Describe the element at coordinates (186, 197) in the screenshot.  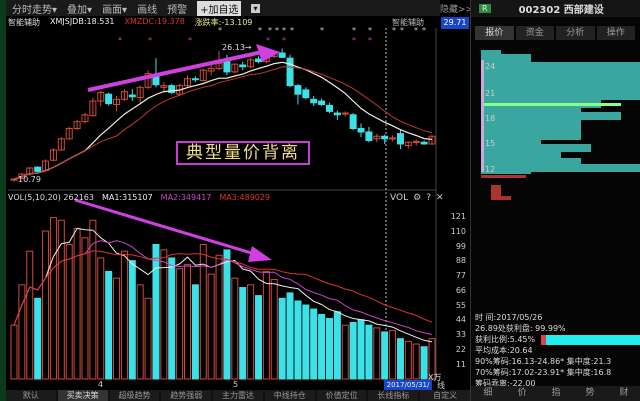
I see `vol-ma2: MA2:349417` at that location.